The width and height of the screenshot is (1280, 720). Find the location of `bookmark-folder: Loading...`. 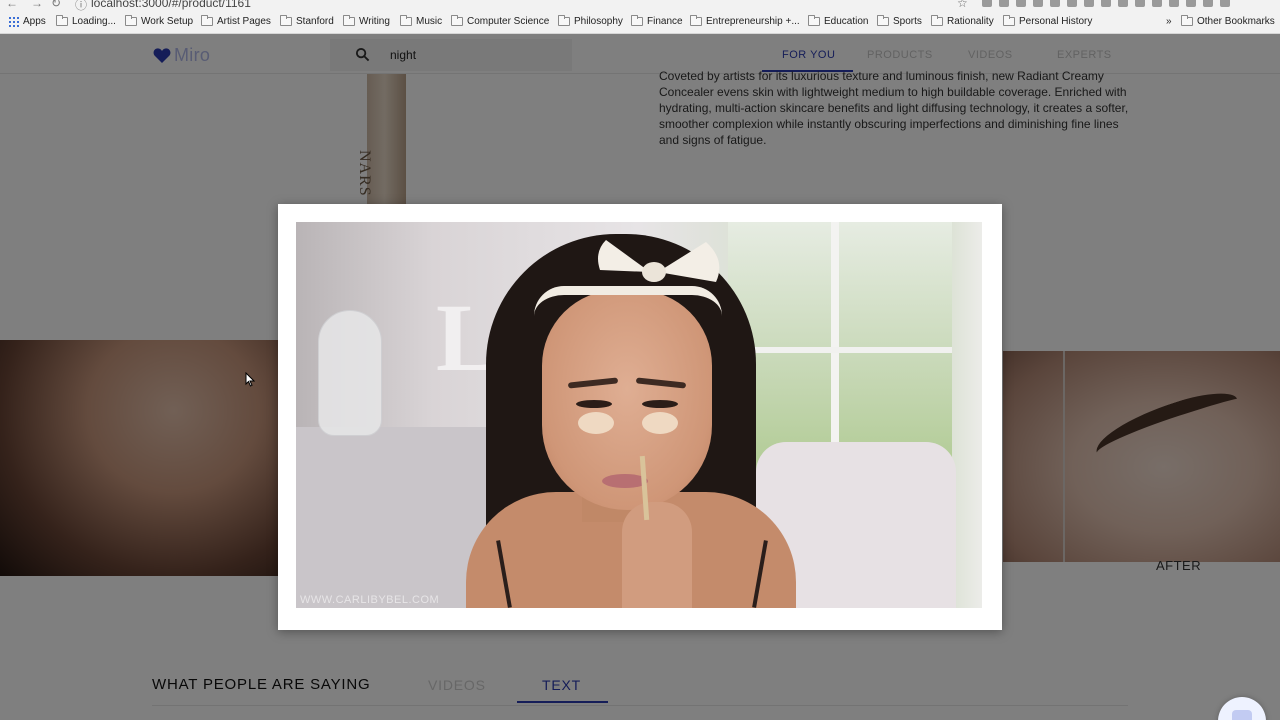

bookmark-folder: Loading... is located at coordinates (86, 21).